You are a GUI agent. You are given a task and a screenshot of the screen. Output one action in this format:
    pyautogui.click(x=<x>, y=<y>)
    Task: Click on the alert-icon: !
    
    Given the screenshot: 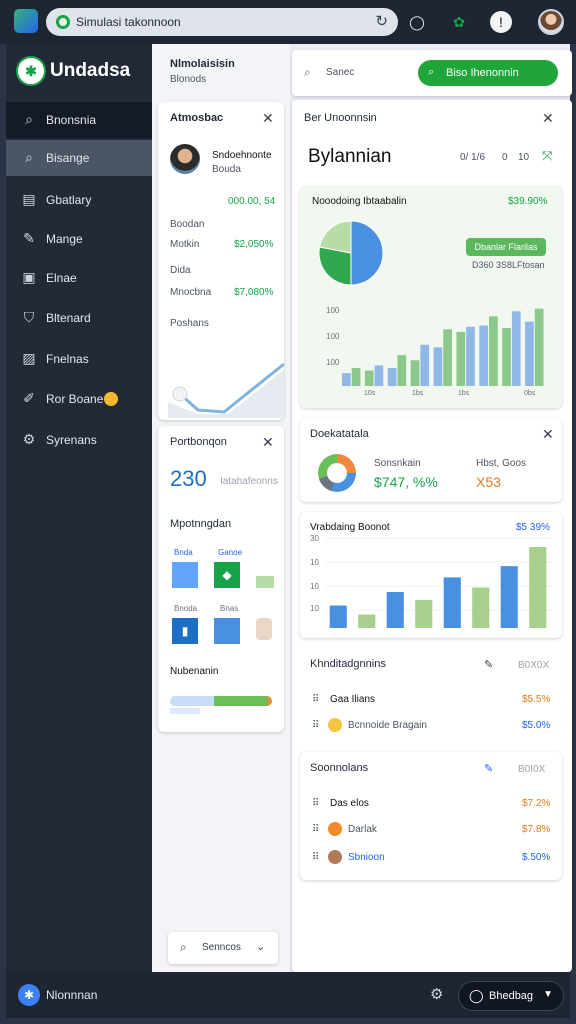 What is the action you would take?
    pyautogui.click(x=501, y=22)
    